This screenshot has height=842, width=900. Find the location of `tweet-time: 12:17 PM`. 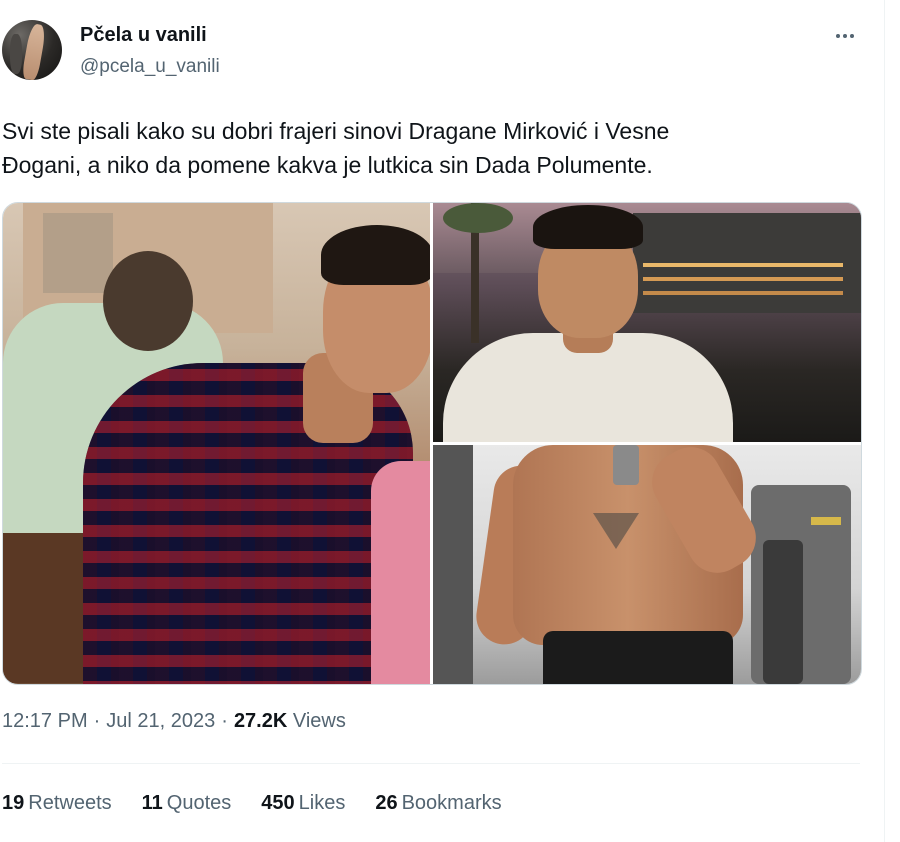

tweet-time: 12:17 PM is located at coordinates (45, 721).